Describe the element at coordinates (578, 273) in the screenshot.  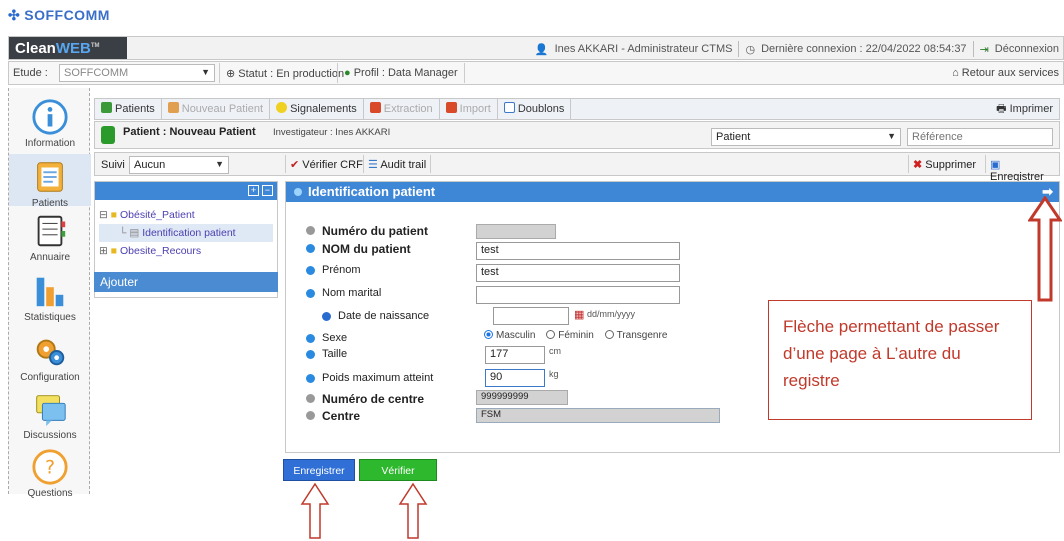
I see `first-name-input: test` at that location.